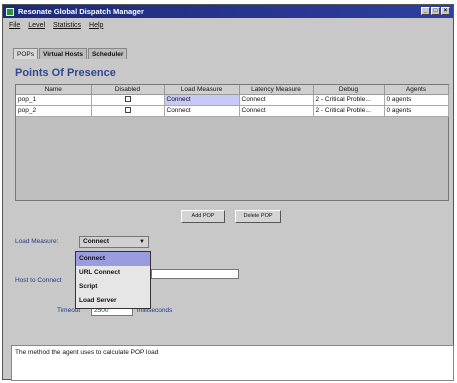 Image resolution: width=457 pixels, height=383 pixels. I want to click on menu-bar: File Level Statistics Help, so click(228, 25).